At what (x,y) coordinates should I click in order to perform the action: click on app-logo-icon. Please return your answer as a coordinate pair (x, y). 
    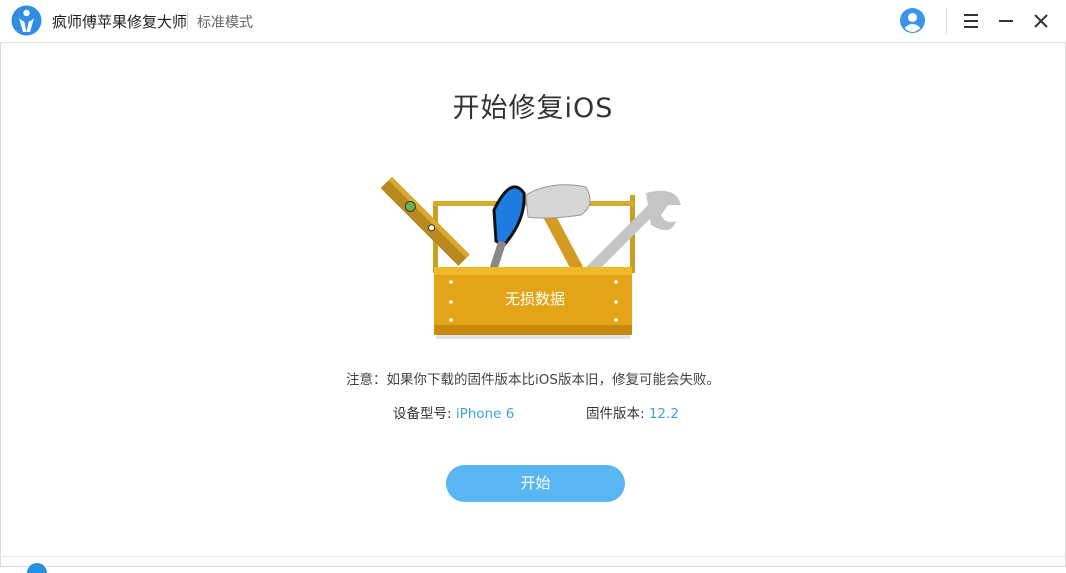
    Looking at the image, I should click on (26, 20).